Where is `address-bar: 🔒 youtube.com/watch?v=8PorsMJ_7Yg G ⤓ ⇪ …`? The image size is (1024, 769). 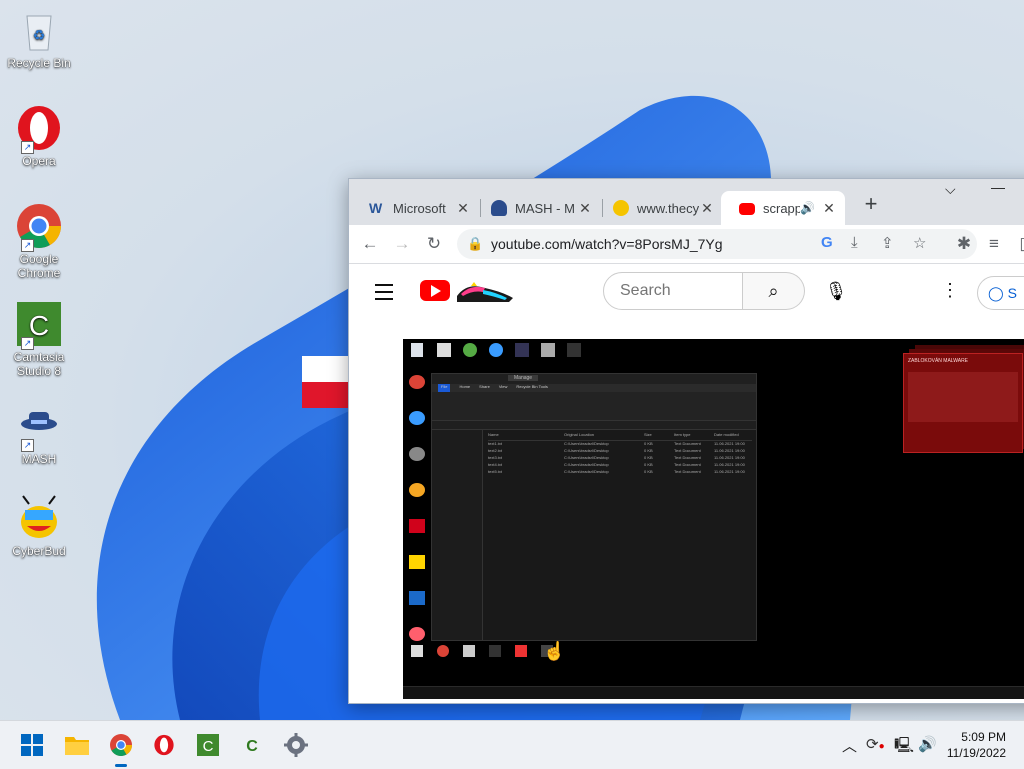 address-bar: 🔒 youtube.com/watch?v=8PorsMJ_7Yg G ⤓ ⇪ … is located at coordinates (717, 244).